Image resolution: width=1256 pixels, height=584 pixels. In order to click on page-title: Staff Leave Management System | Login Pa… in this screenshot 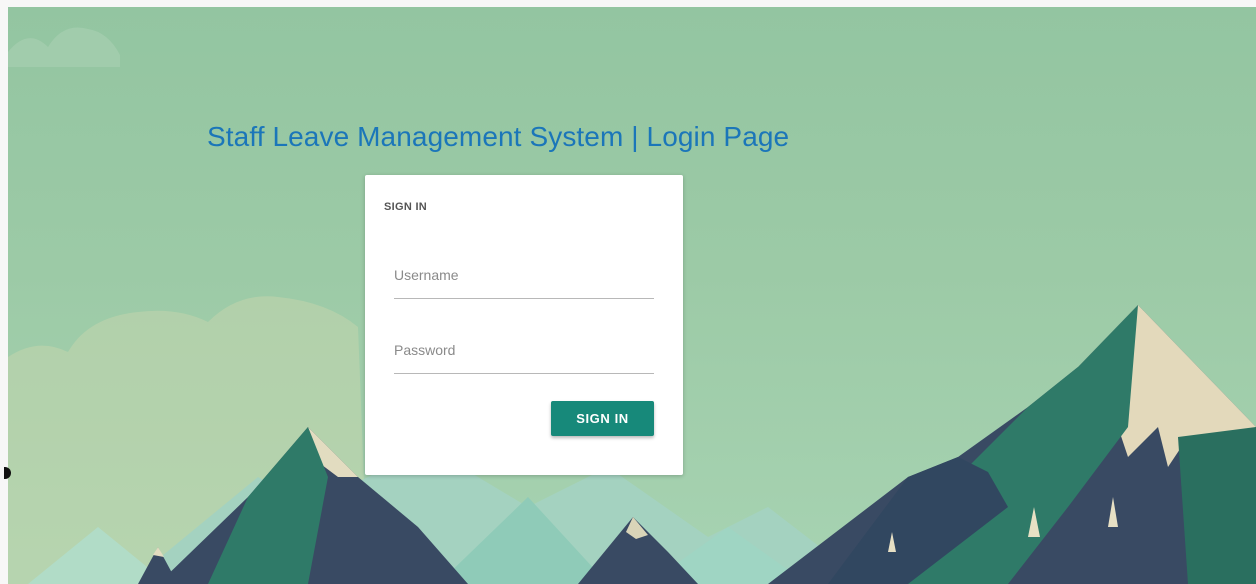, I will do `click(498, 136)`.